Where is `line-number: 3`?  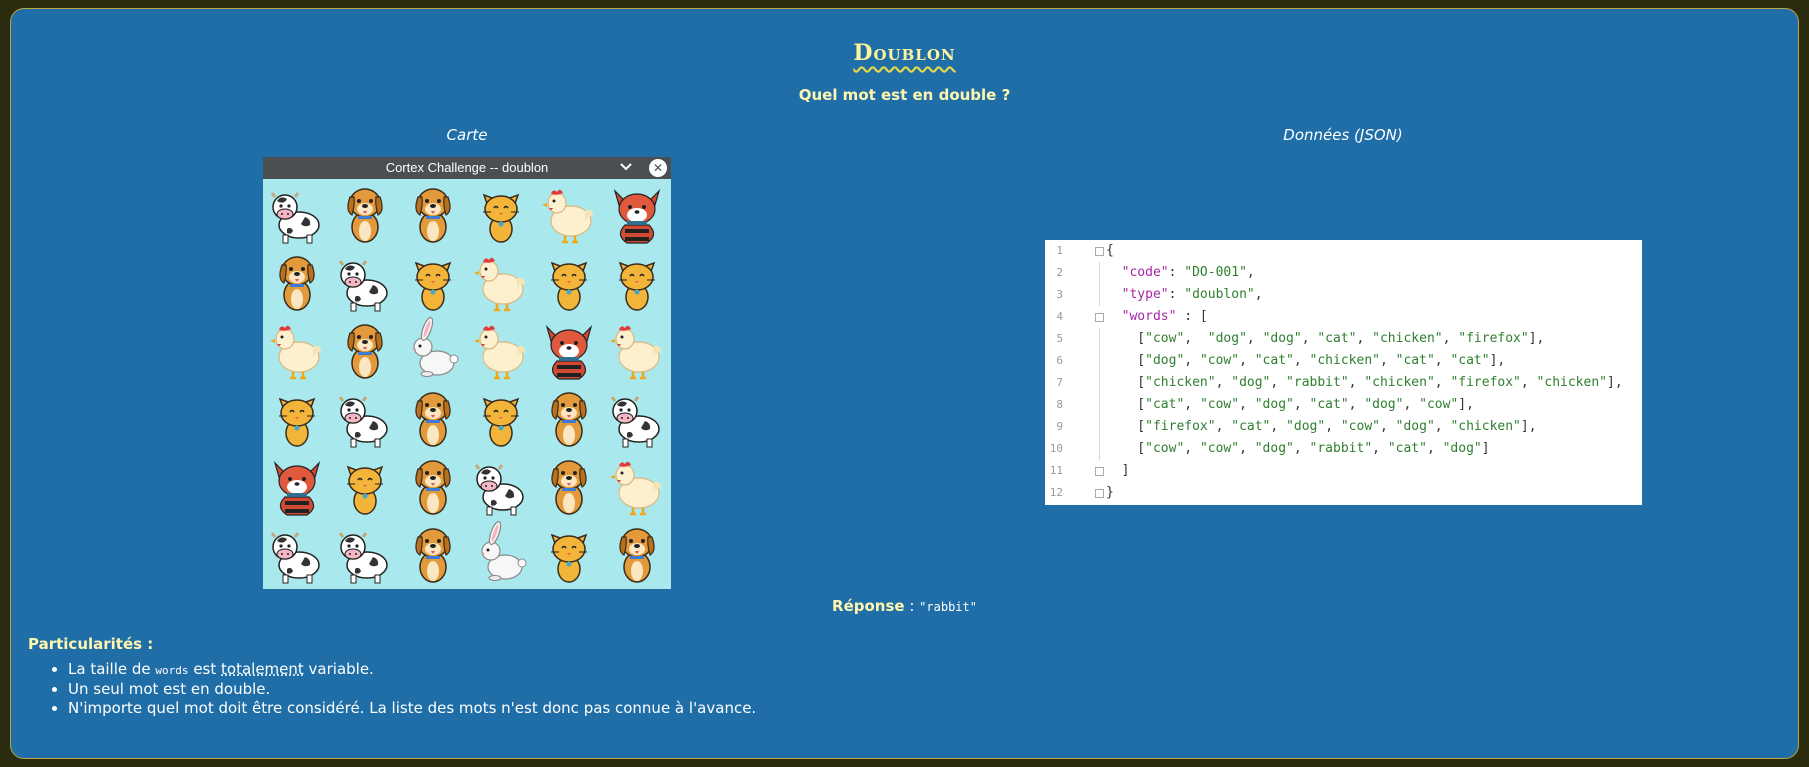 line-number: 3 is located at coordinates (1059, 294).